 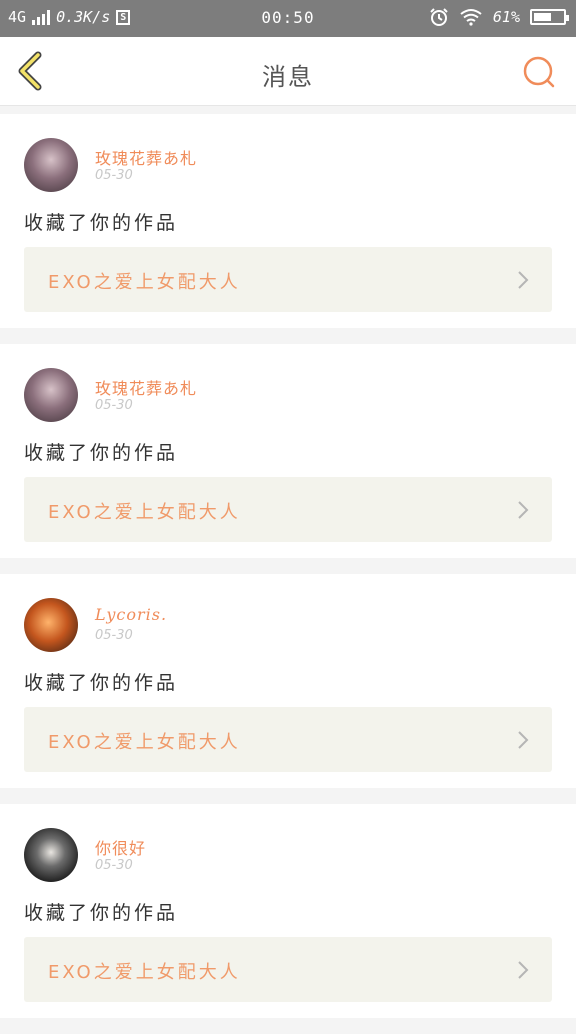 I want to click on wifi-icon, so click(x=471, y=17).